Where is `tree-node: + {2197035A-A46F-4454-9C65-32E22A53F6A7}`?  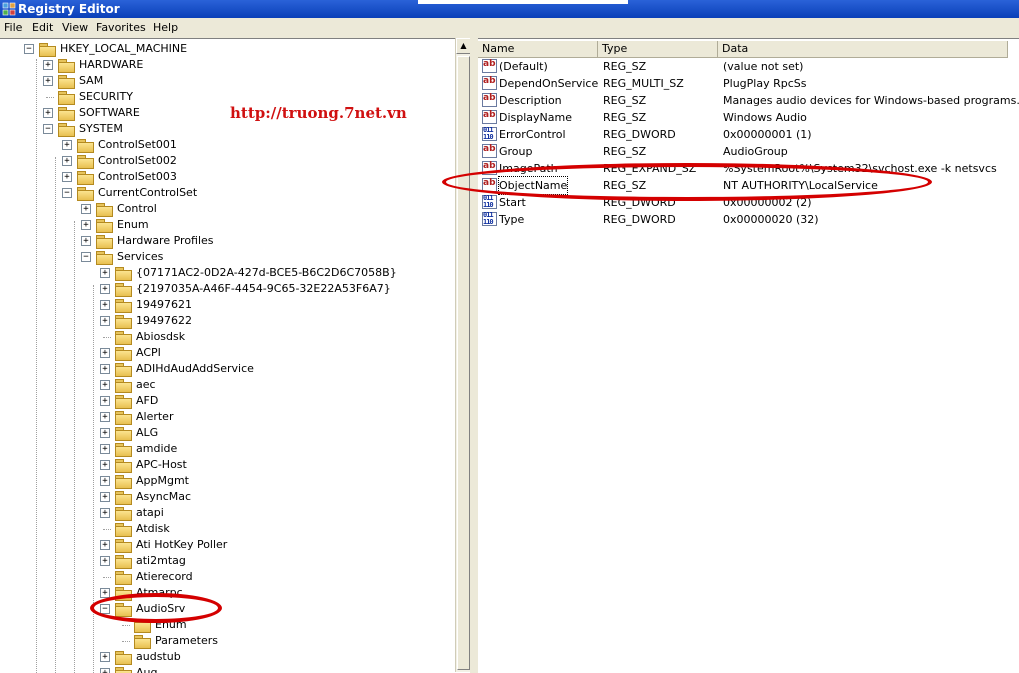 tree-node: + {2197035A-A46F-4454-9C65-32E22A53F6A7} is located at coordinates (227, 289).